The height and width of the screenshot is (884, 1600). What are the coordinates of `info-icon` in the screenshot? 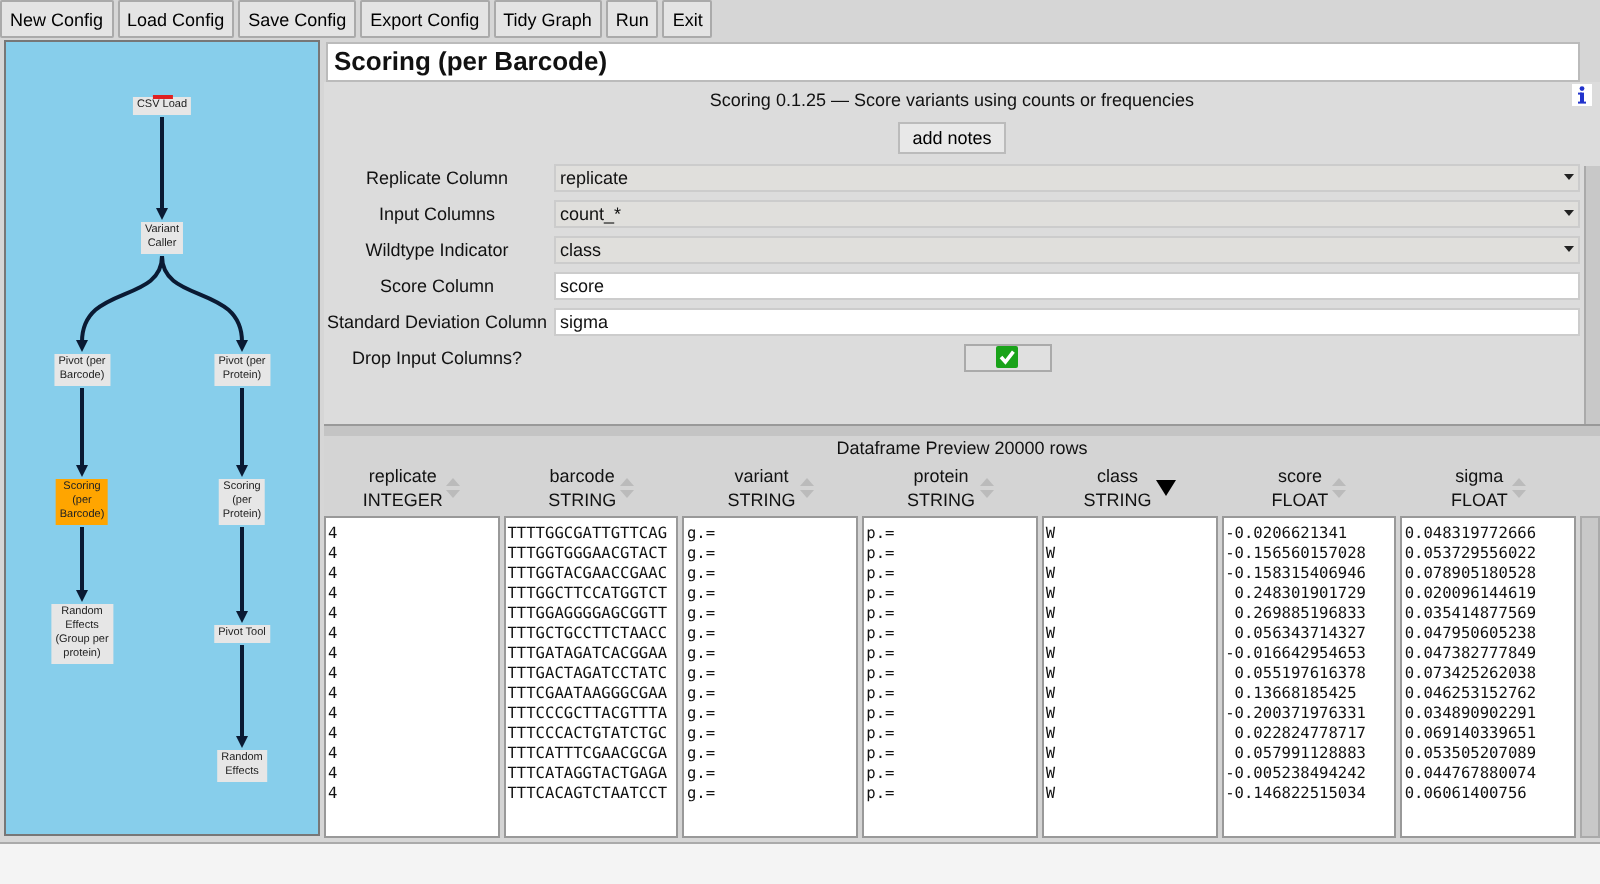 It's located at (1582, 95).